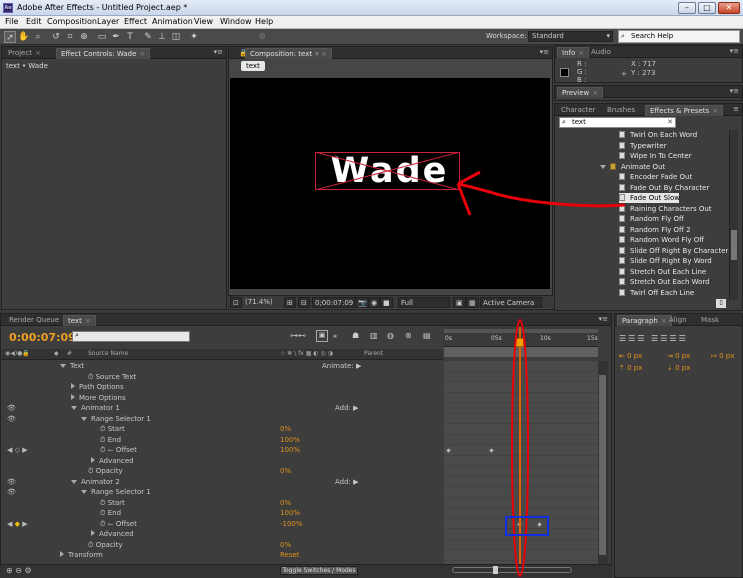  What do you see at coordinates (79, 320) in the screenshot?
I see `tab-timeline-text: text ×` at bounding box center [79, 320].